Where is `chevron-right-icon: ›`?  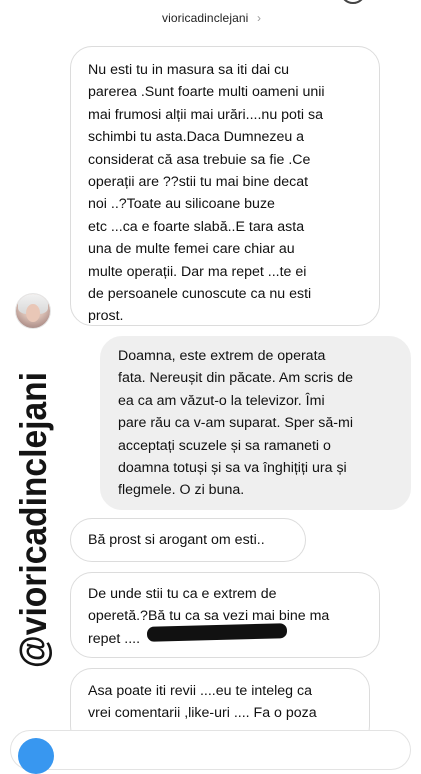 chevron-right-icon: › is located at coordinates (259, 18).